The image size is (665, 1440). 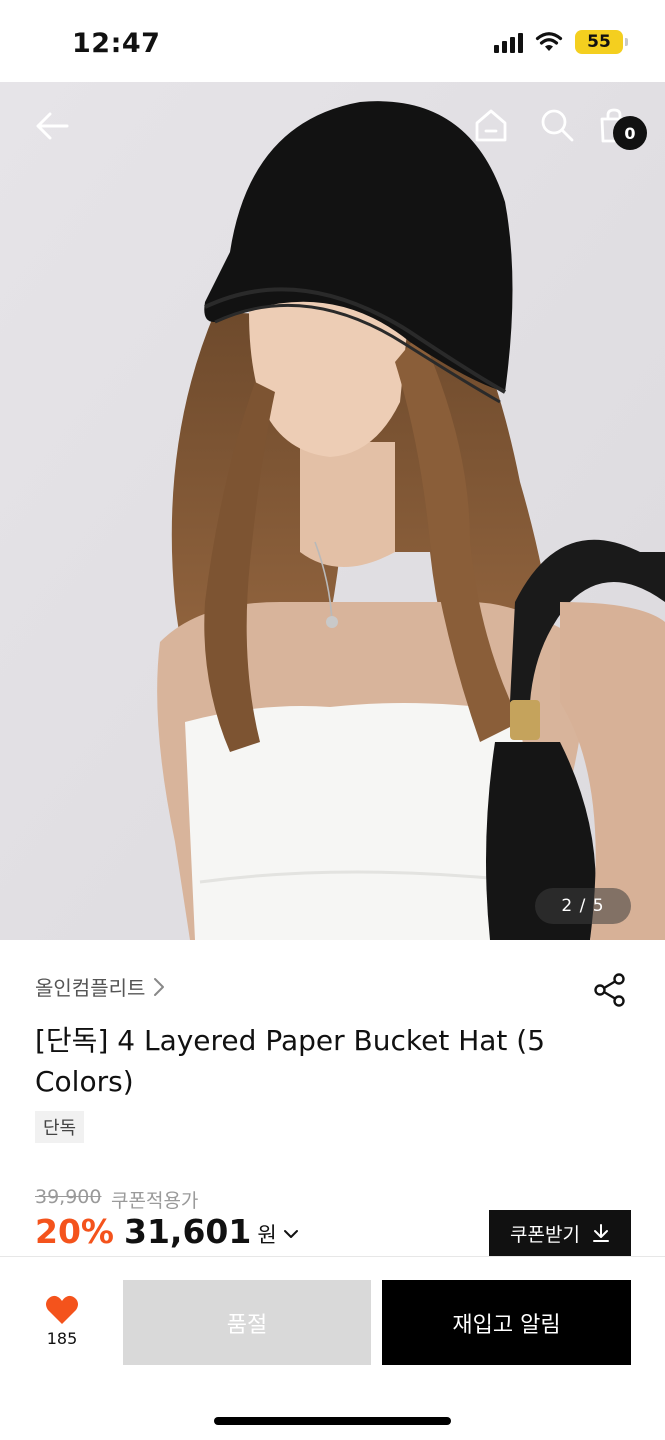 I want to click on coupon-button-label: 쿠폰받기, so click(x=545, y=1234).